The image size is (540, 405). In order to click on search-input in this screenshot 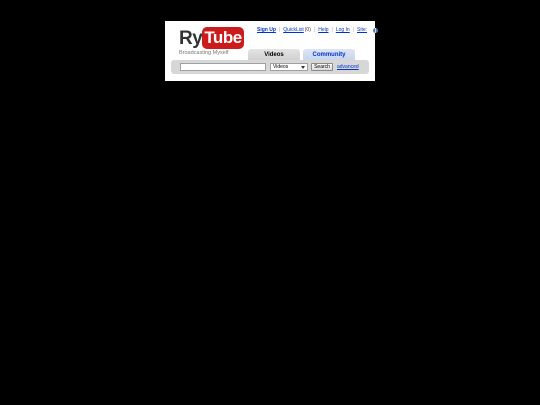, I will do `click(223, 67)`.